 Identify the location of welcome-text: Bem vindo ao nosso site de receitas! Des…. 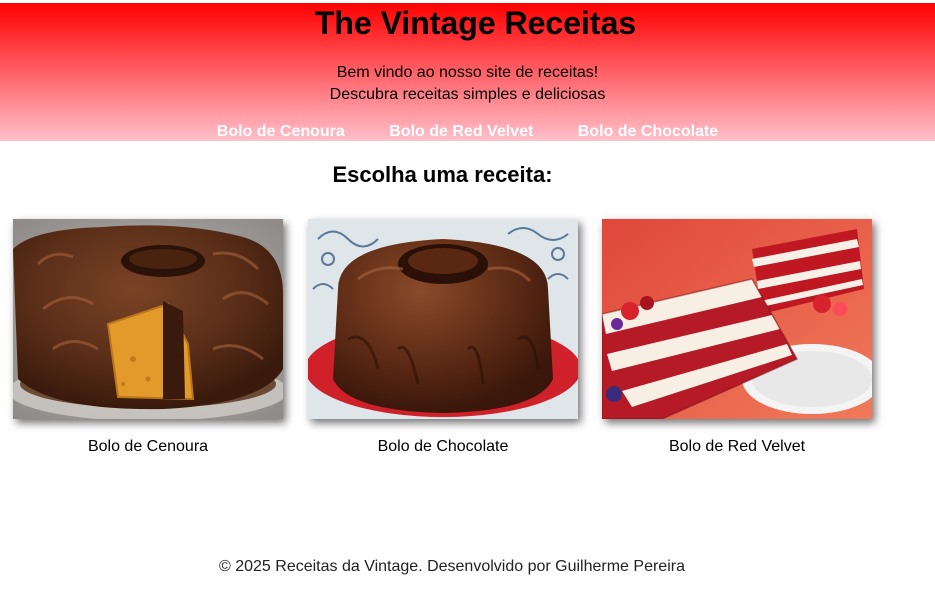
(467, 84).